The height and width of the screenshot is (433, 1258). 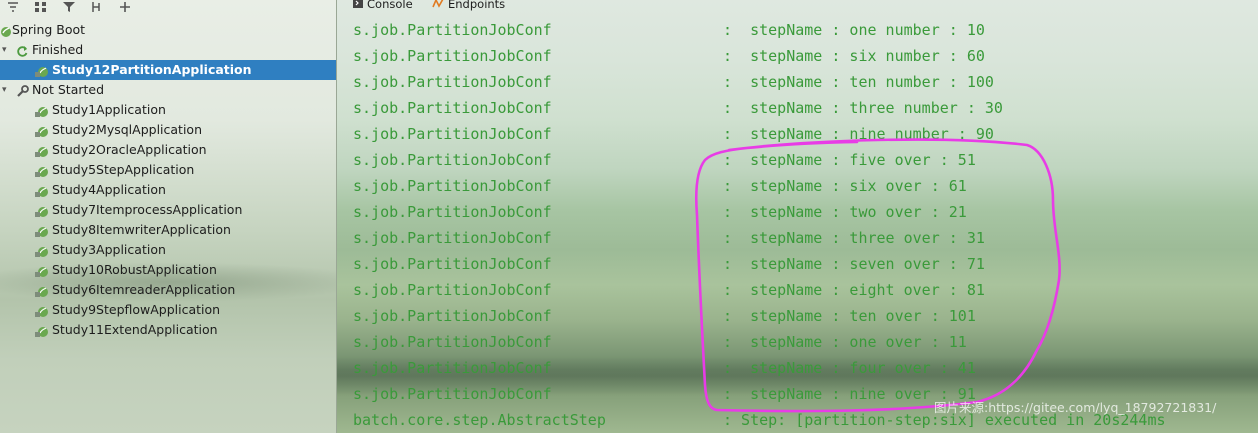 I want to click on endpoints-icon, so click(x=438, y=5).